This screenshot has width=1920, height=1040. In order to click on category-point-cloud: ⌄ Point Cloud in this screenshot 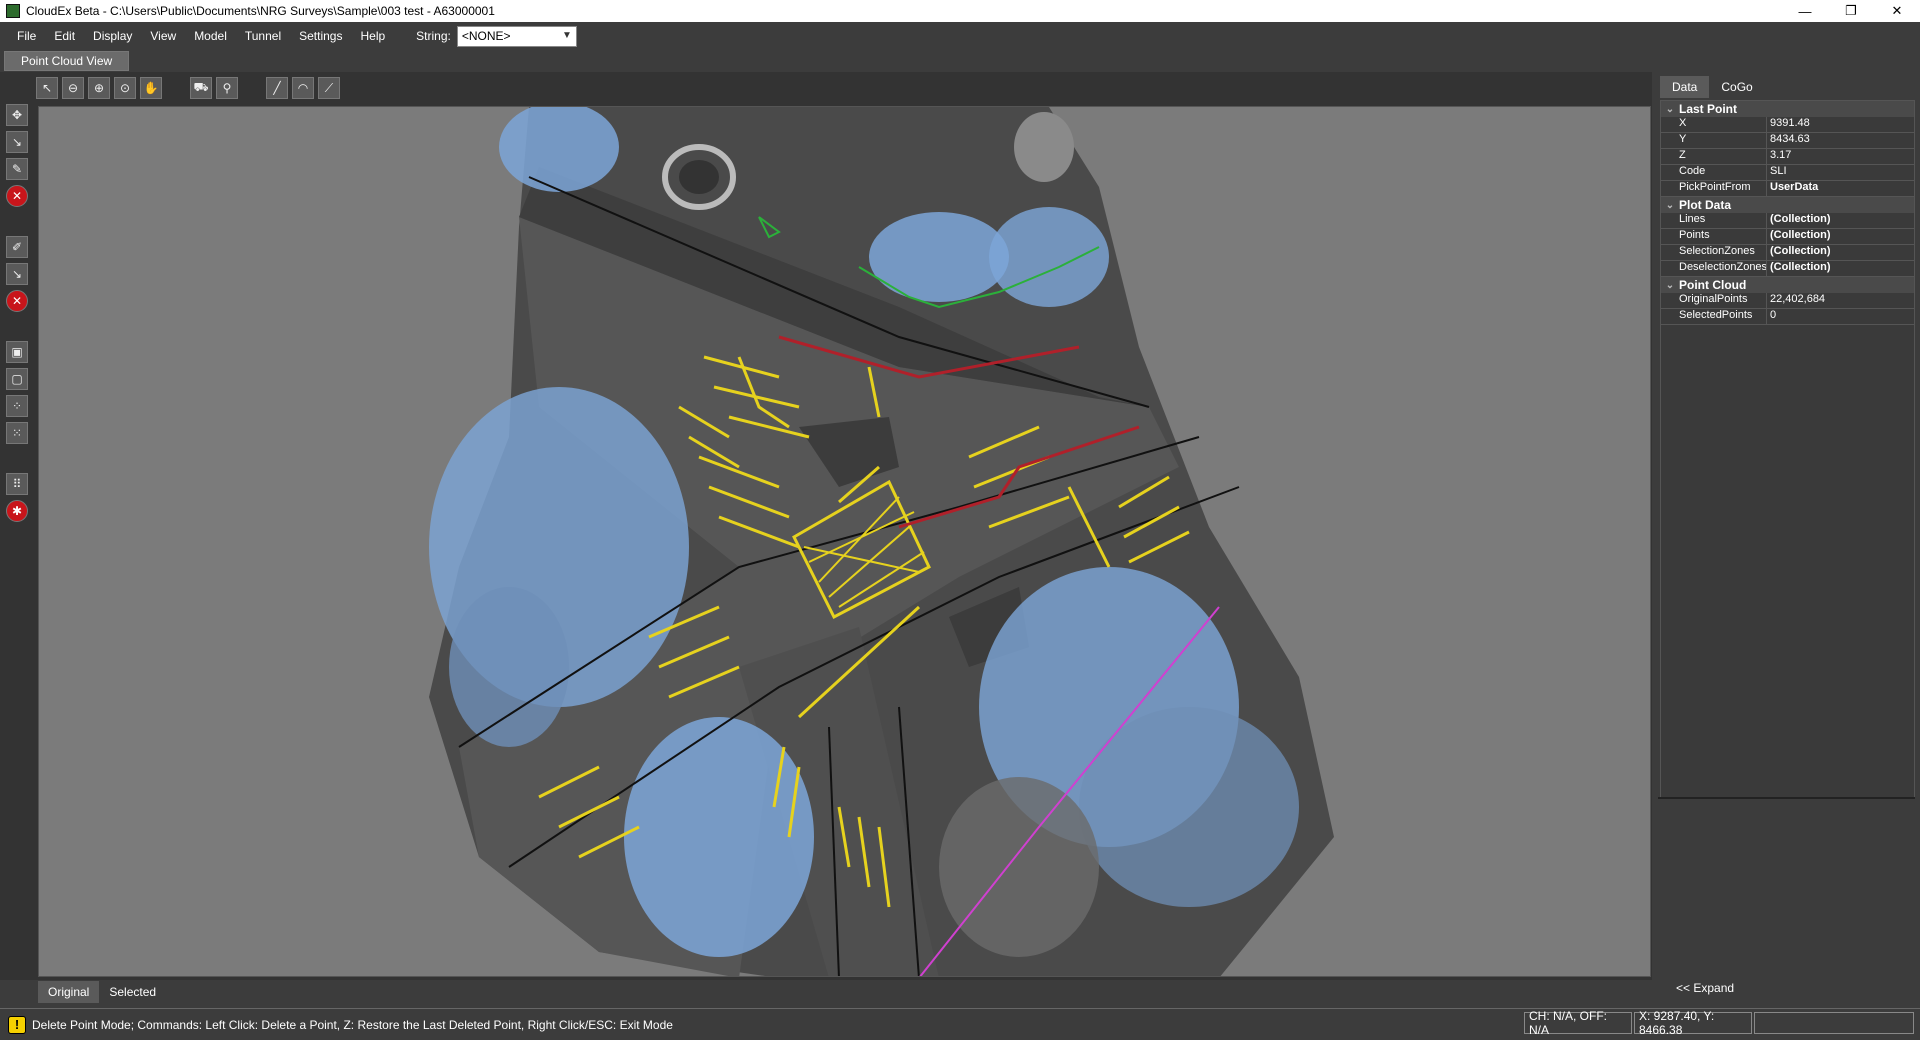, I will do `click(1787, 285)`.